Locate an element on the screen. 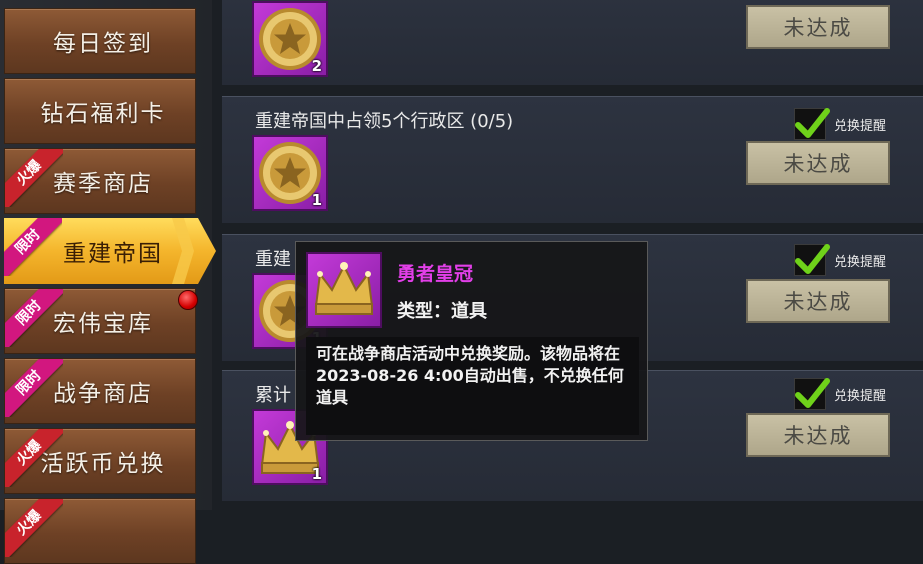 This screenshot has width=923, height=564. hot-badge: 火爆 is located at coordinates (34, 528).